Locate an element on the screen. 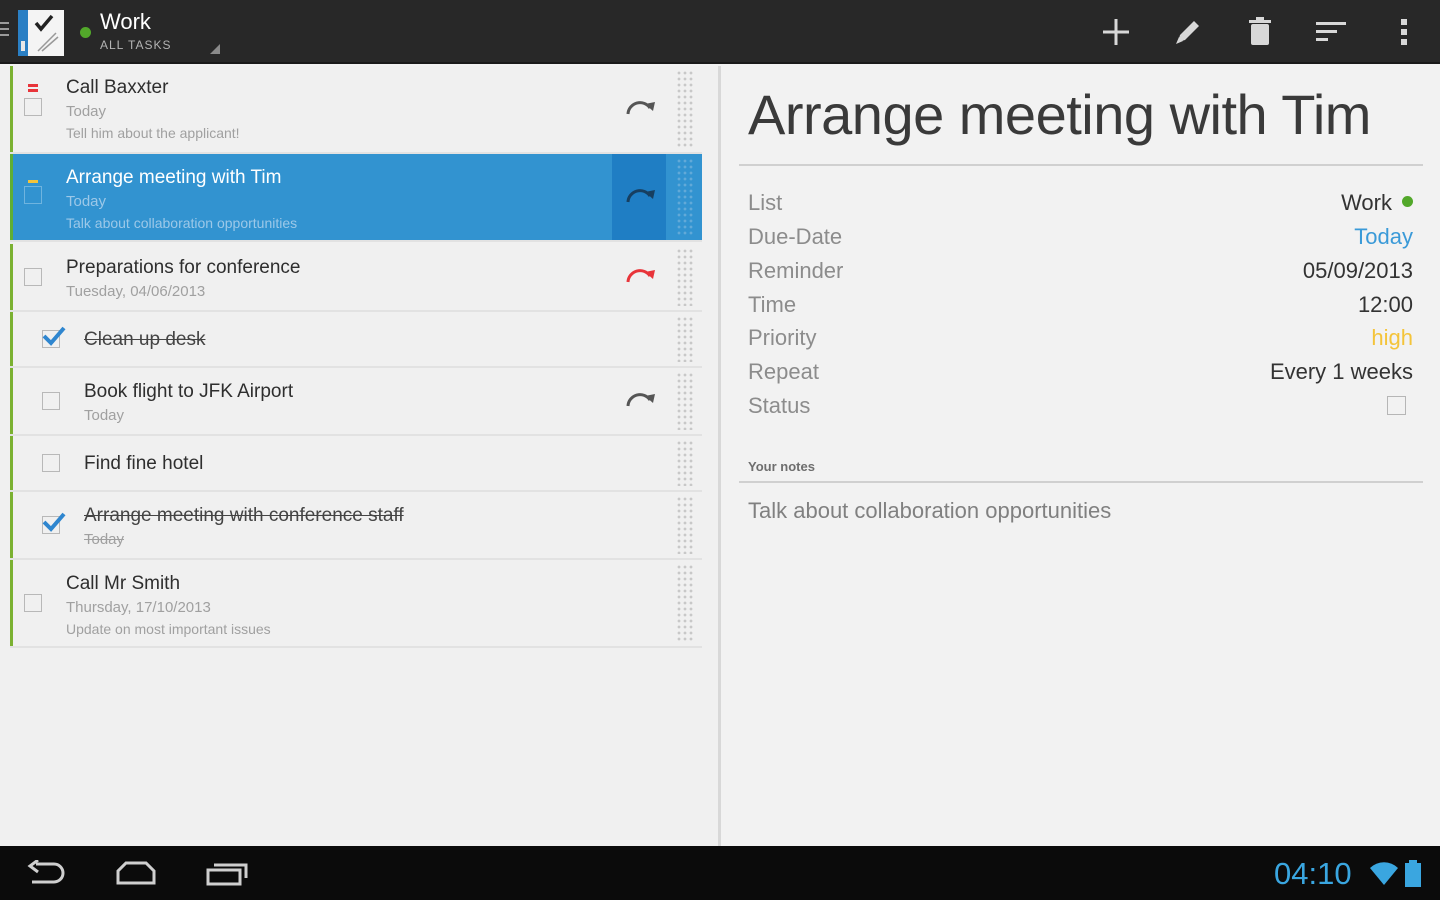 The height and width of the screenshot is (900, 1440). task-title: Arrange meeting with Tim is located at coordinates (174, 177).